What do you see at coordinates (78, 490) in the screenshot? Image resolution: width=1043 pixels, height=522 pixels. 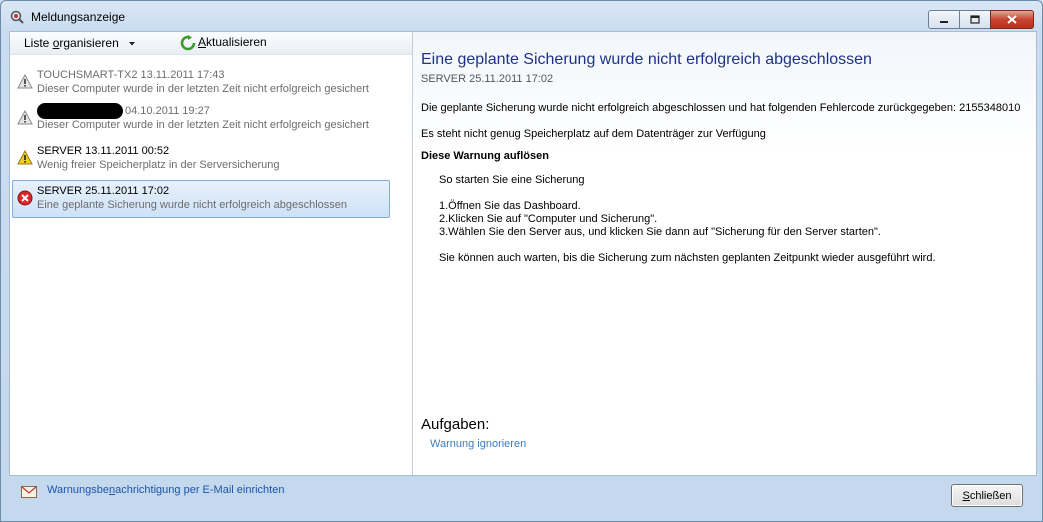 I see `mail-link-pre: Warnungsbe` at bounding box center [78, 490].